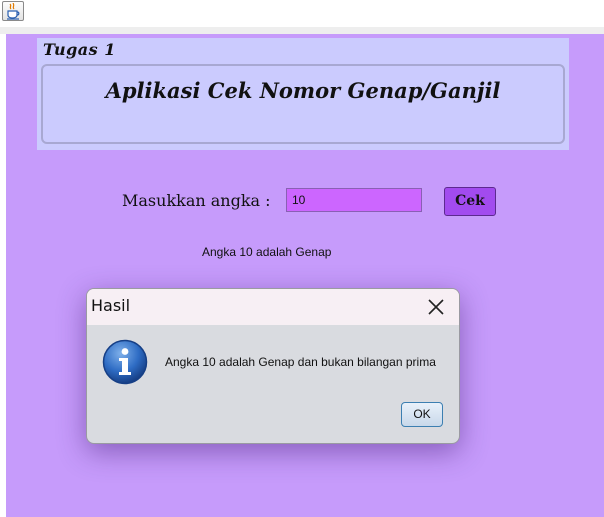  What do you see at coordinates (125, 362) in the screenshot?
I see `info-icon` at bounding box center [125, 362].